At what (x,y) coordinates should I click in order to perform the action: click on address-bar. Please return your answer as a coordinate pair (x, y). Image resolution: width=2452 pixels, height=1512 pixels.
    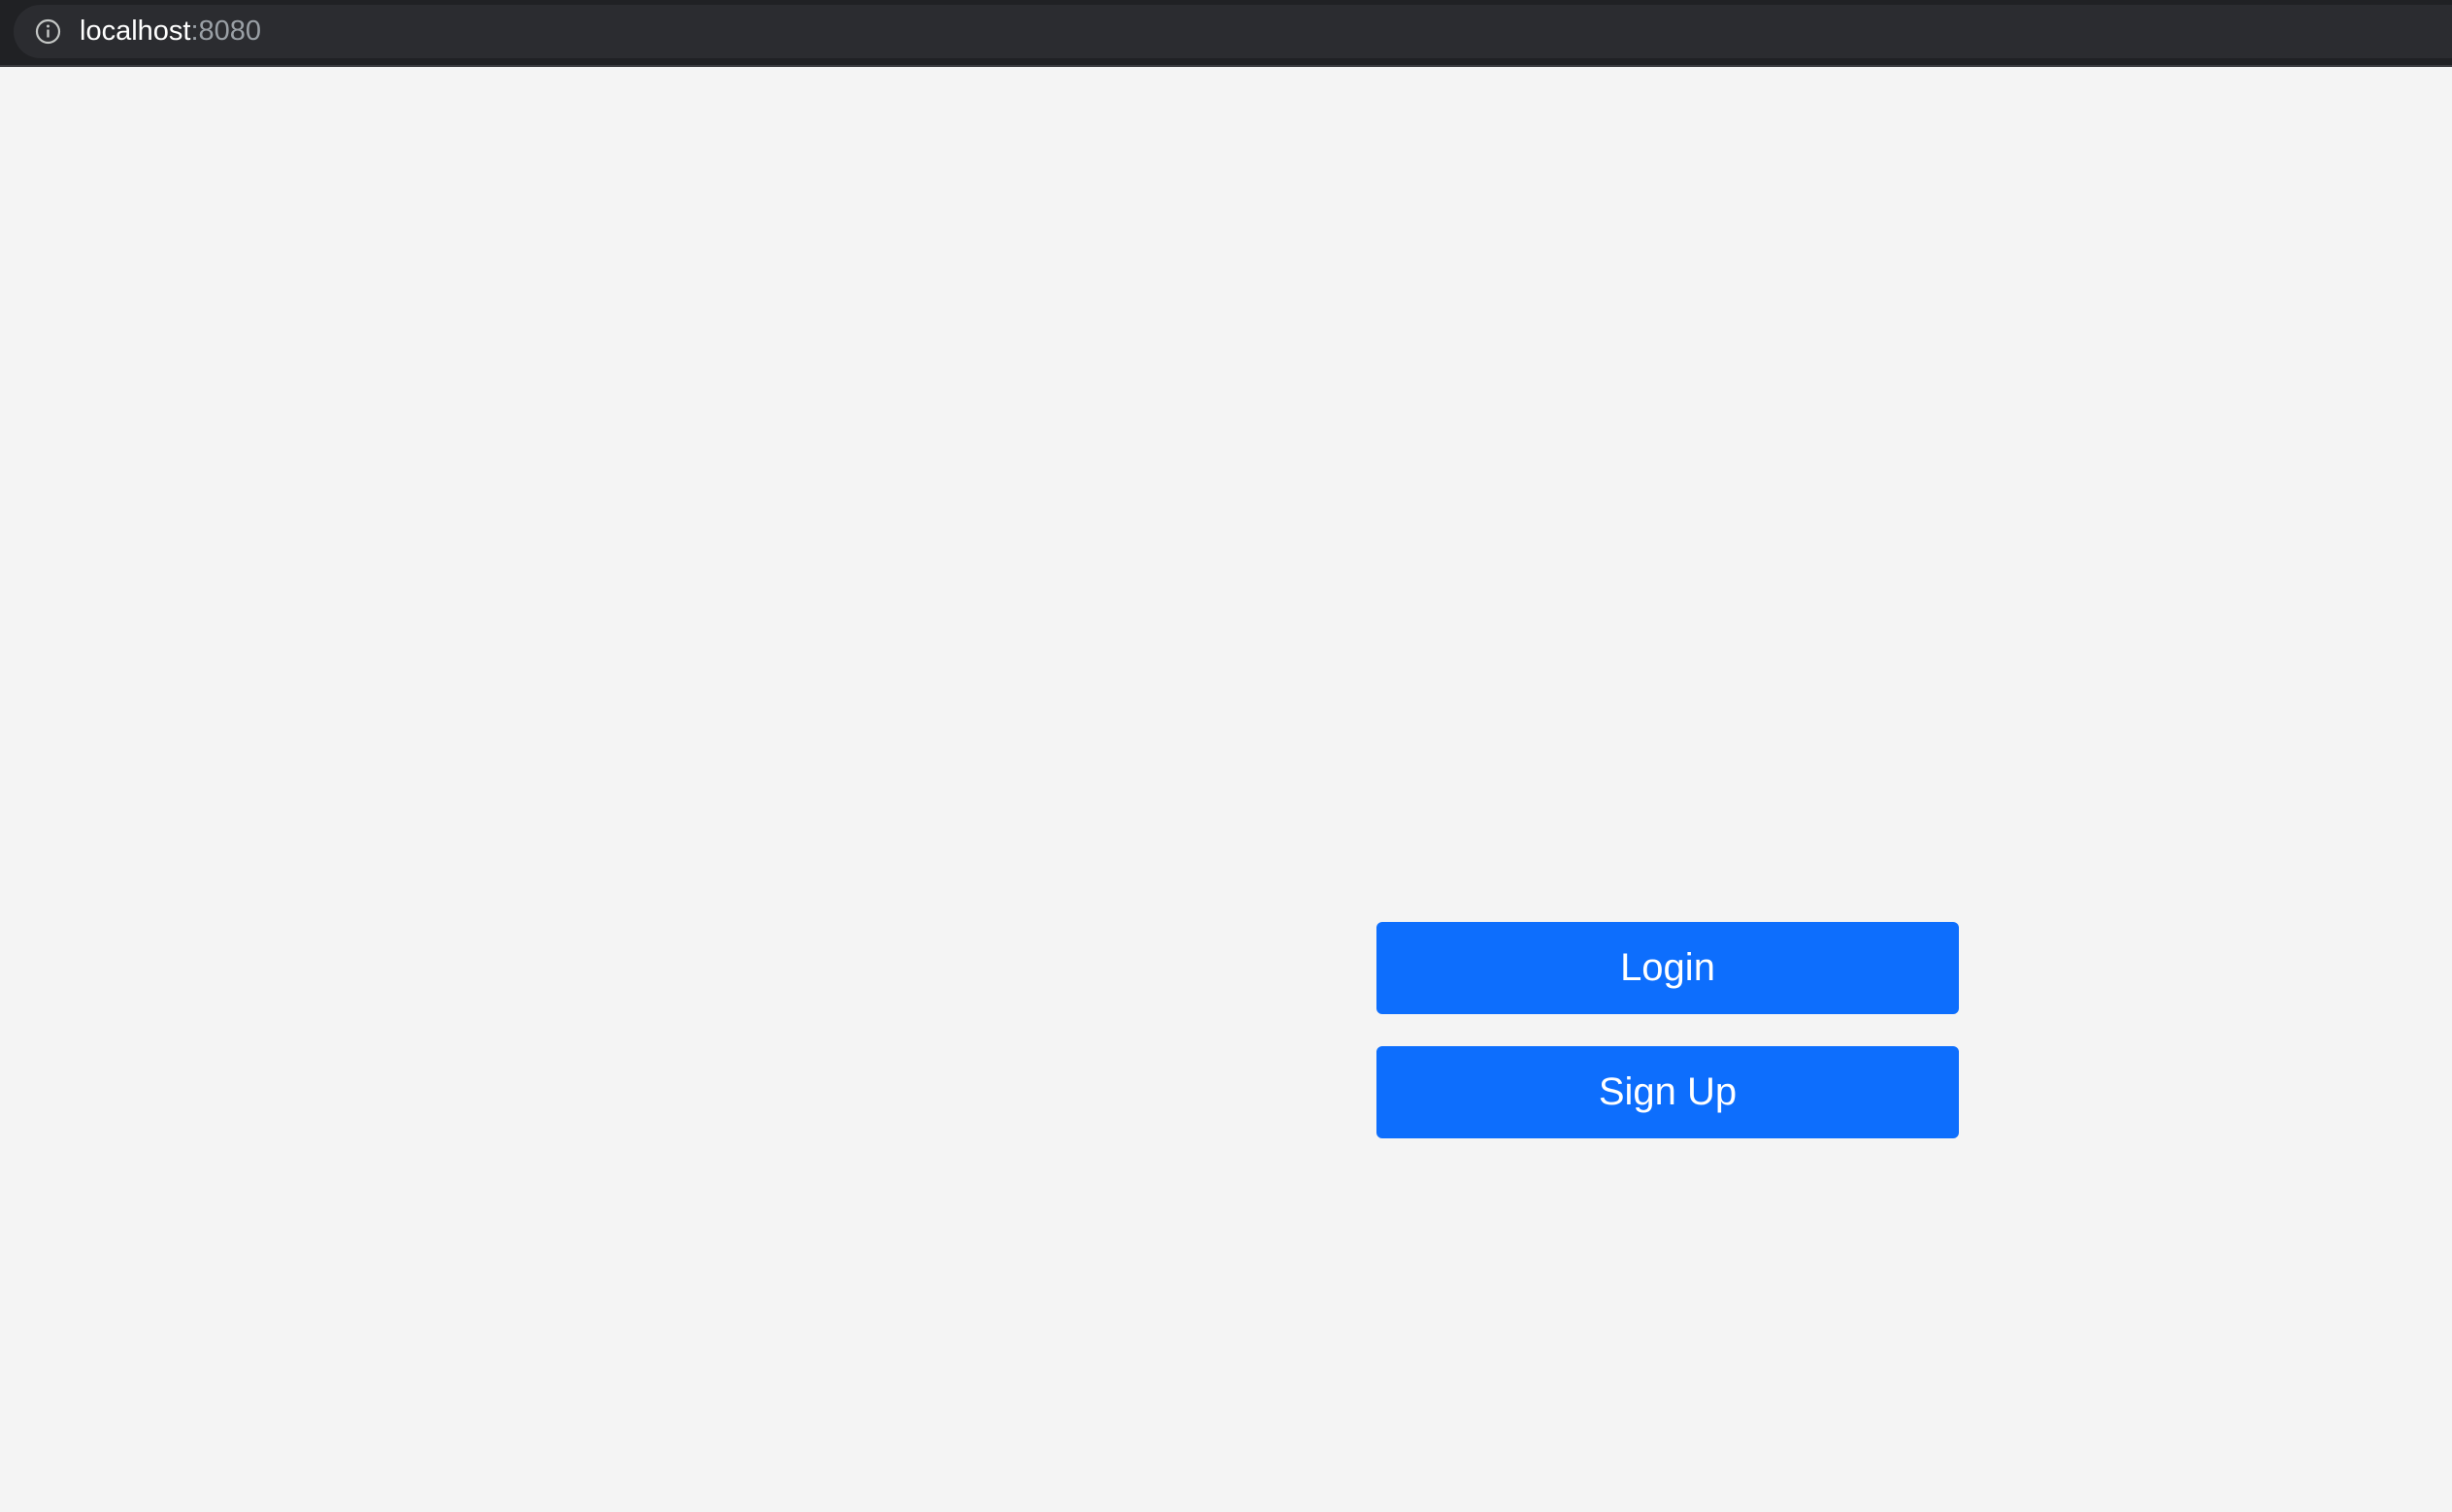
    Looking at the image, I should click on (1233, 32).